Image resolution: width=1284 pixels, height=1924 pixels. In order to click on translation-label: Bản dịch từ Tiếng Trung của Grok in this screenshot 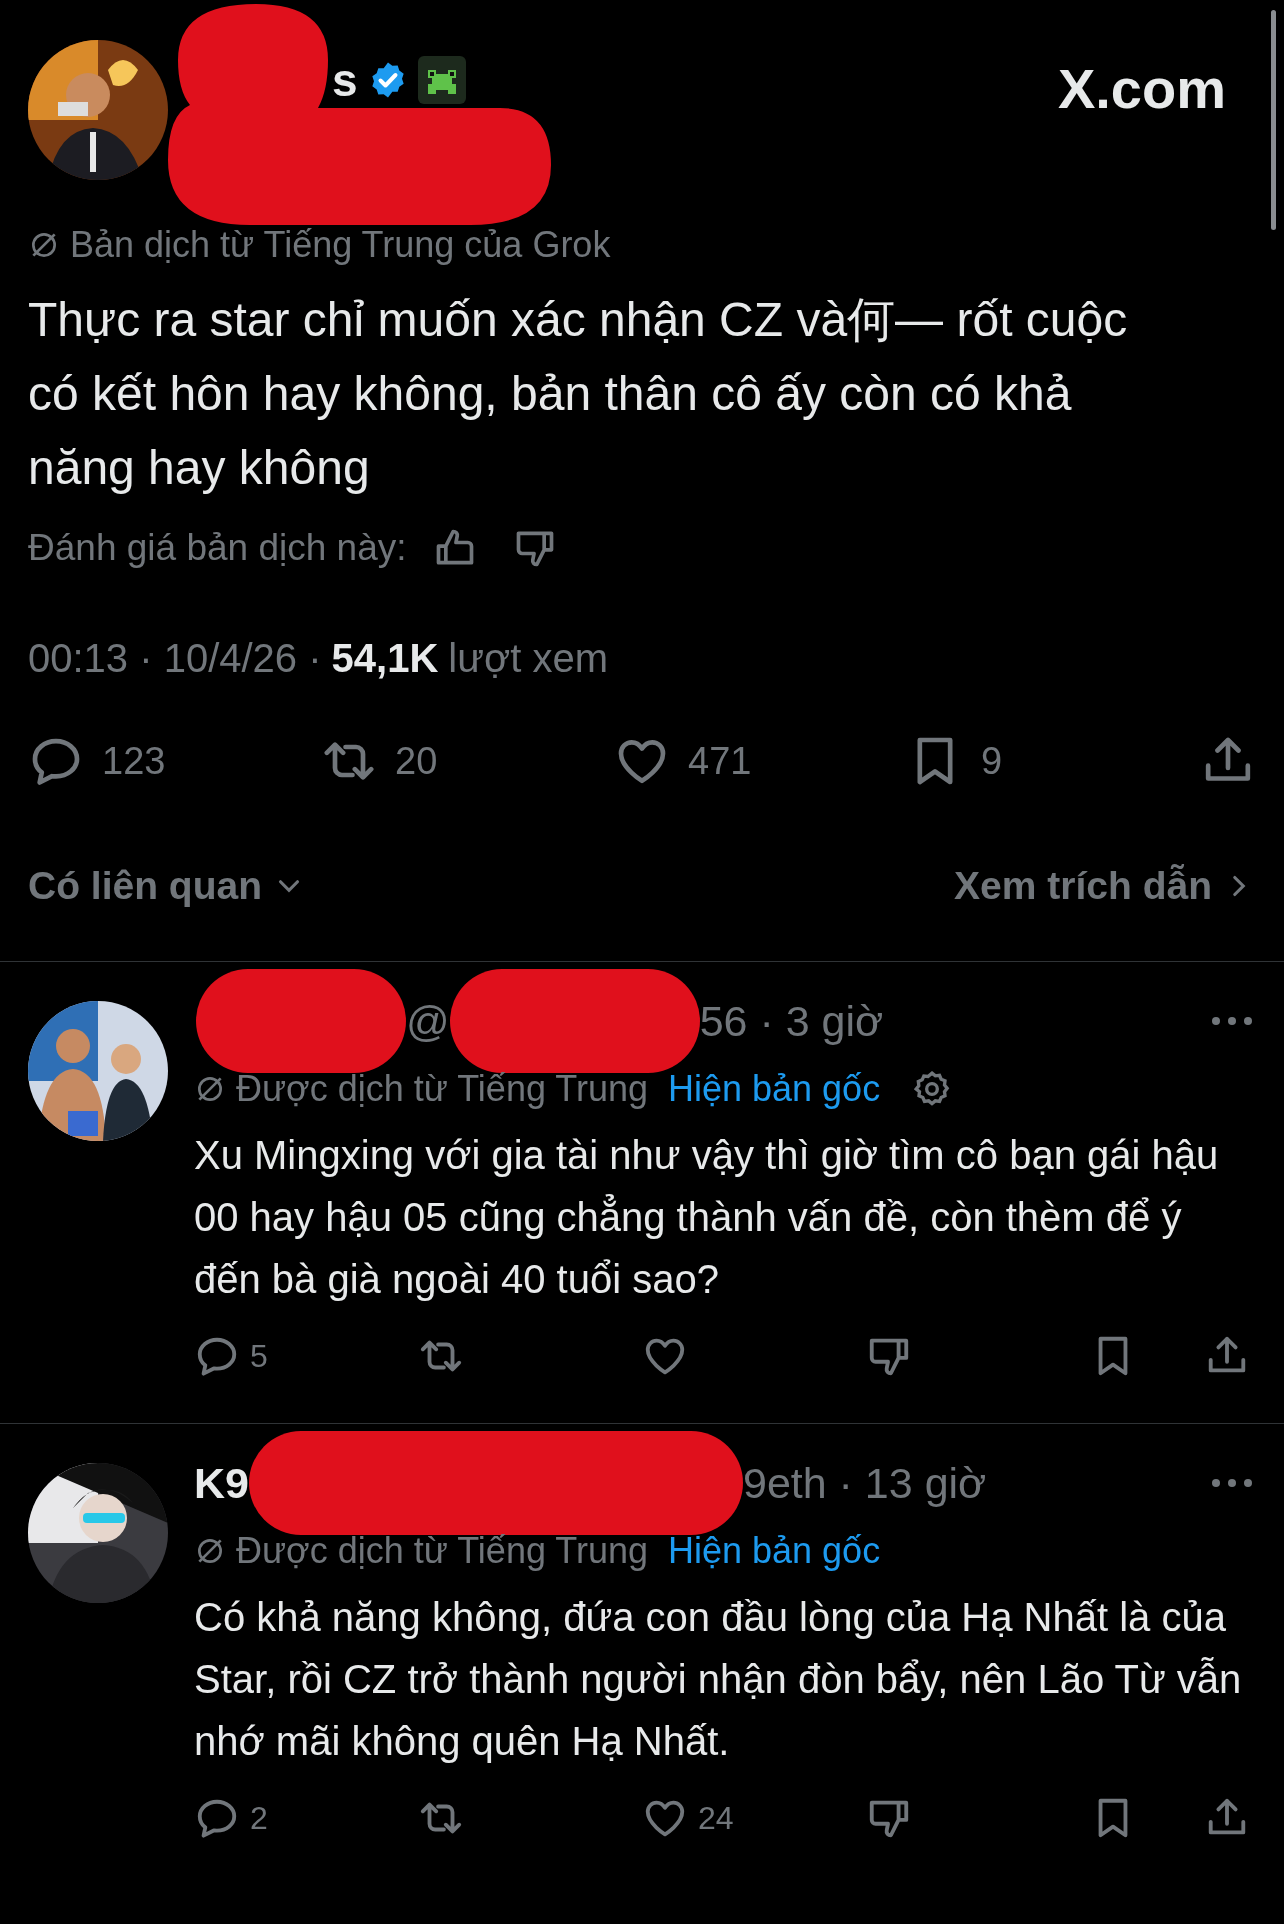, I will do `click(340, 245)`.